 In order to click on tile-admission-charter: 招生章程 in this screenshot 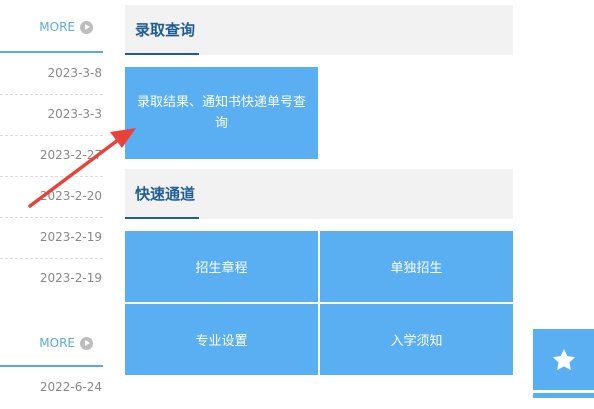, I will do `click(221, 266)`.